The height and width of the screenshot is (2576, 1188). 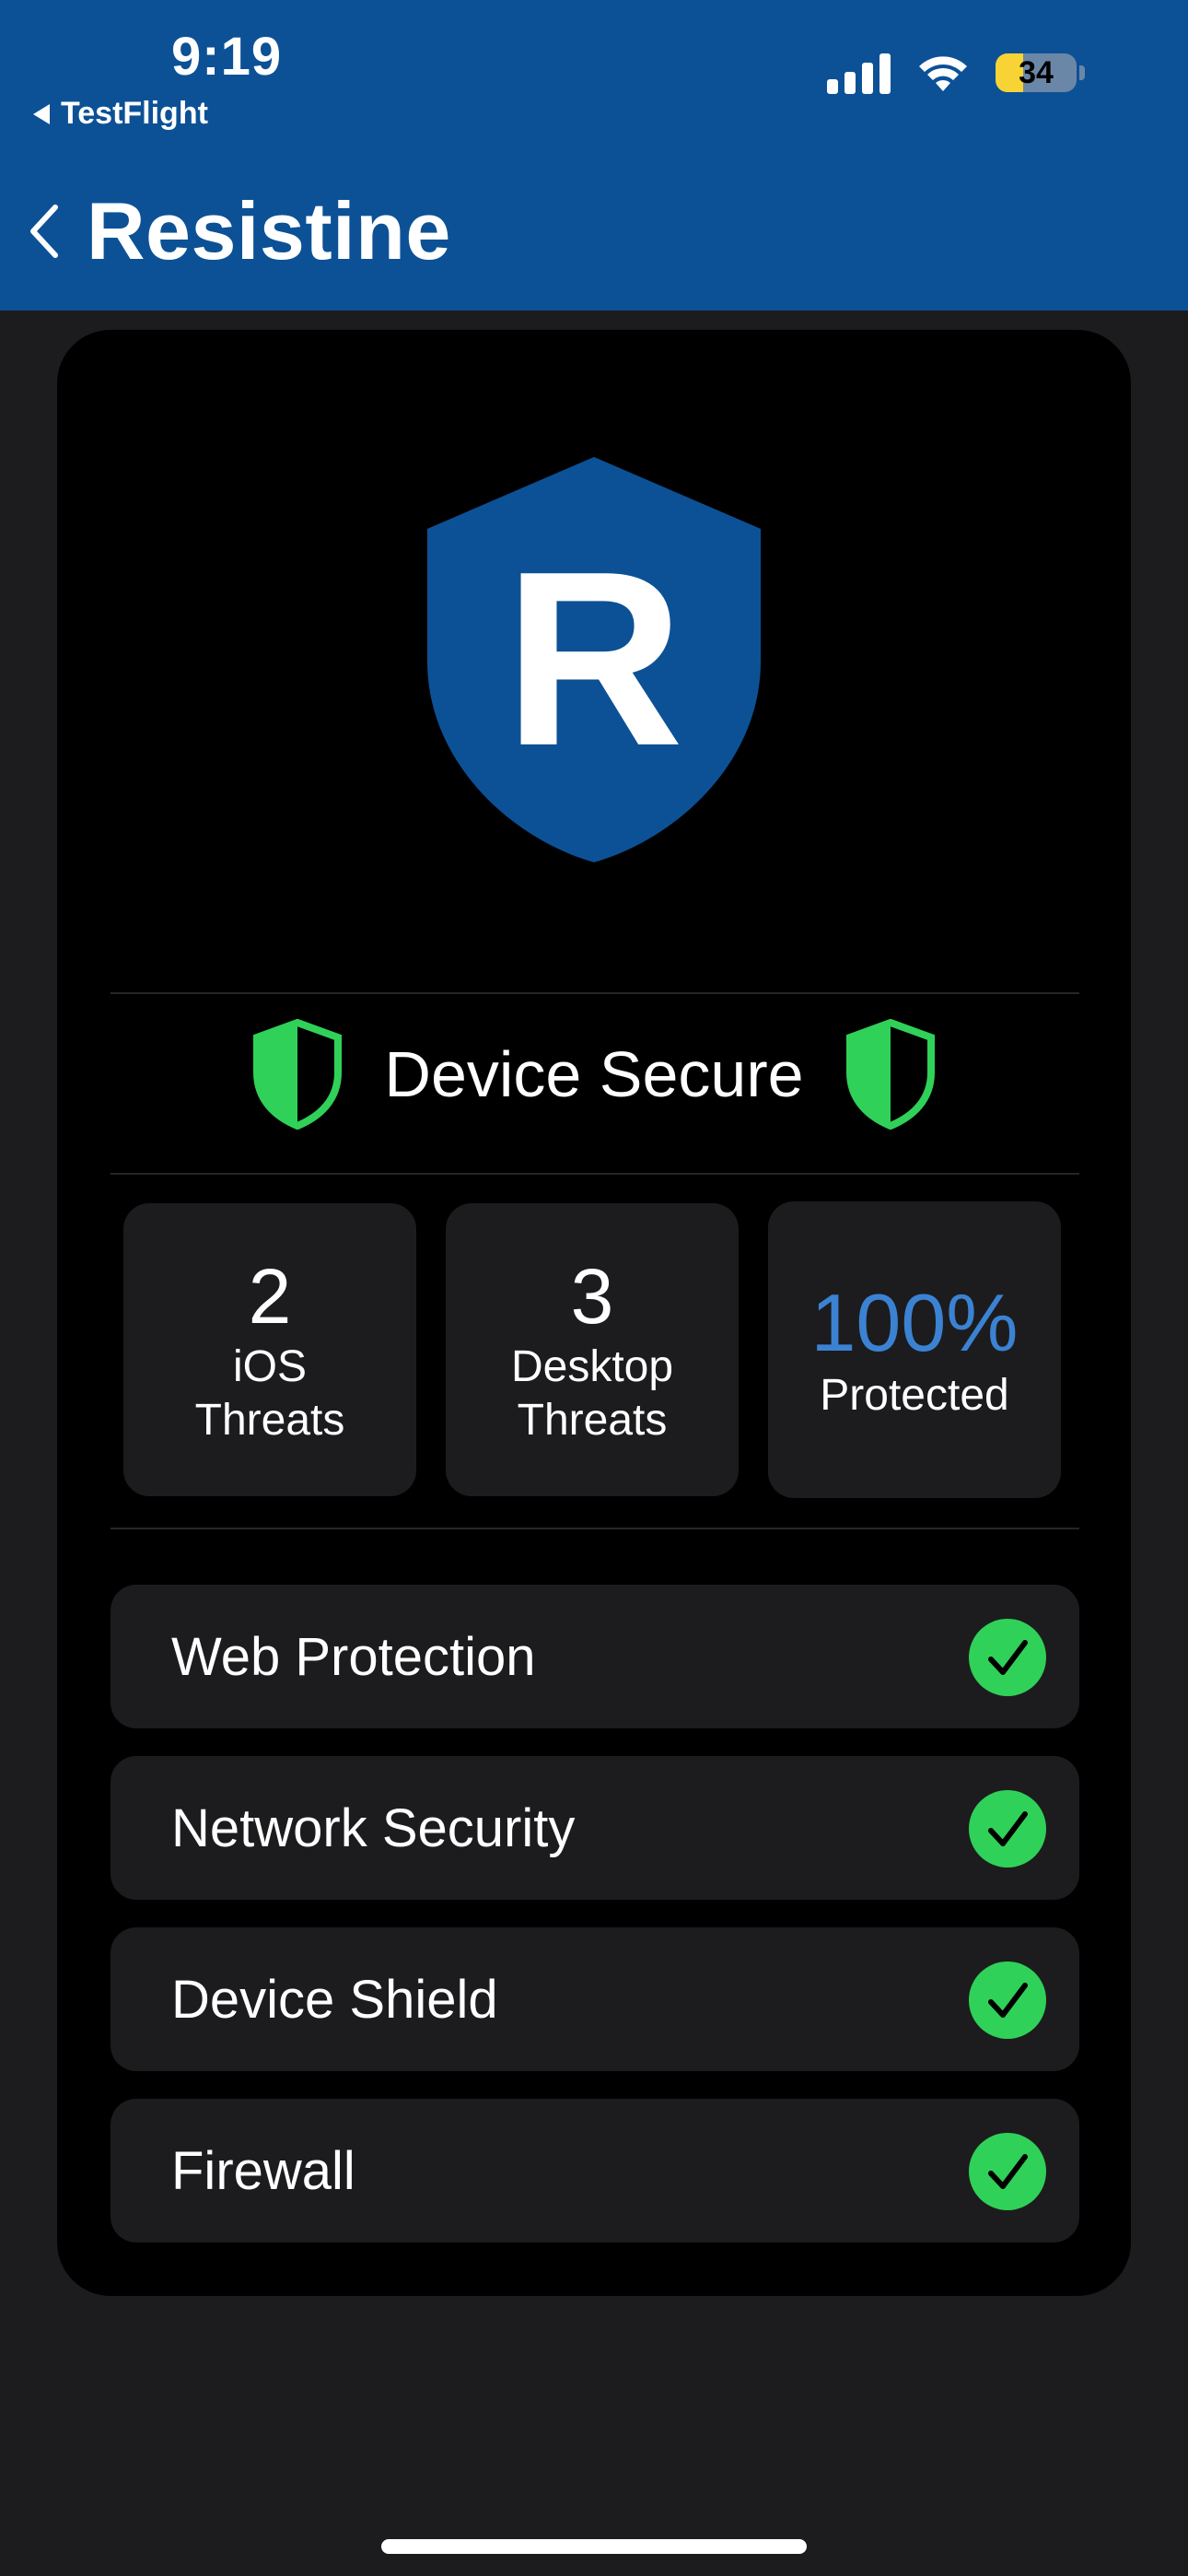 I want to click on logo-letter: R, so click(x=594, y=659).